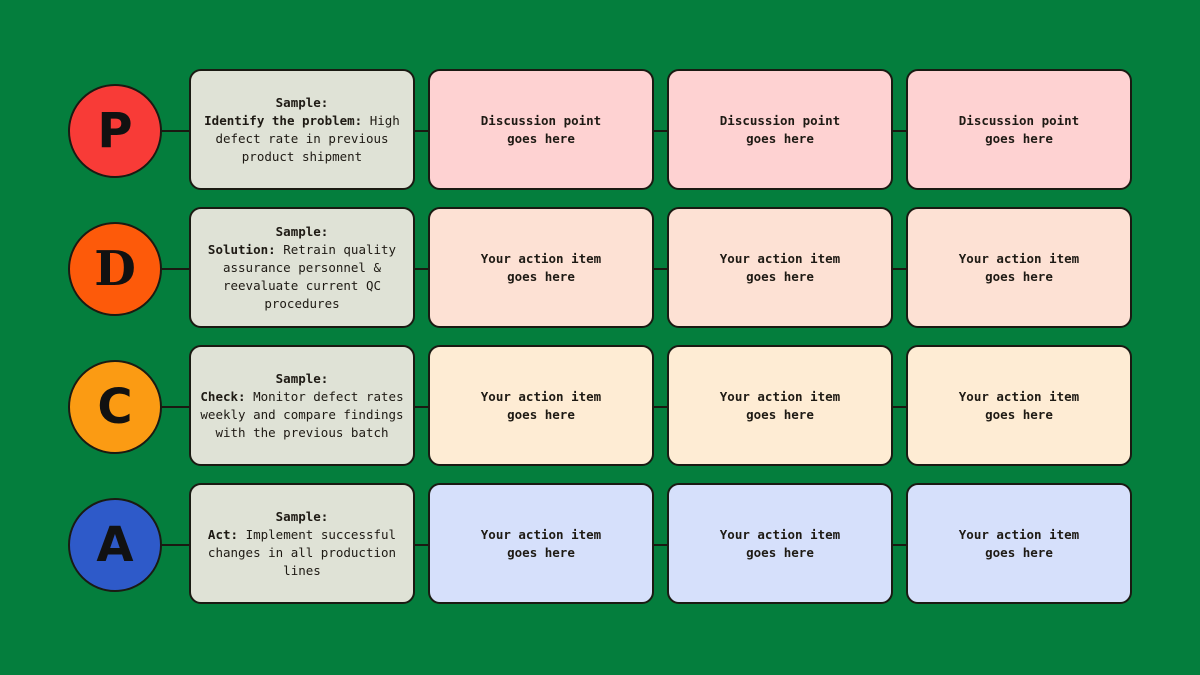  I want to click on sample-label: Solution:, so click(241, 249).